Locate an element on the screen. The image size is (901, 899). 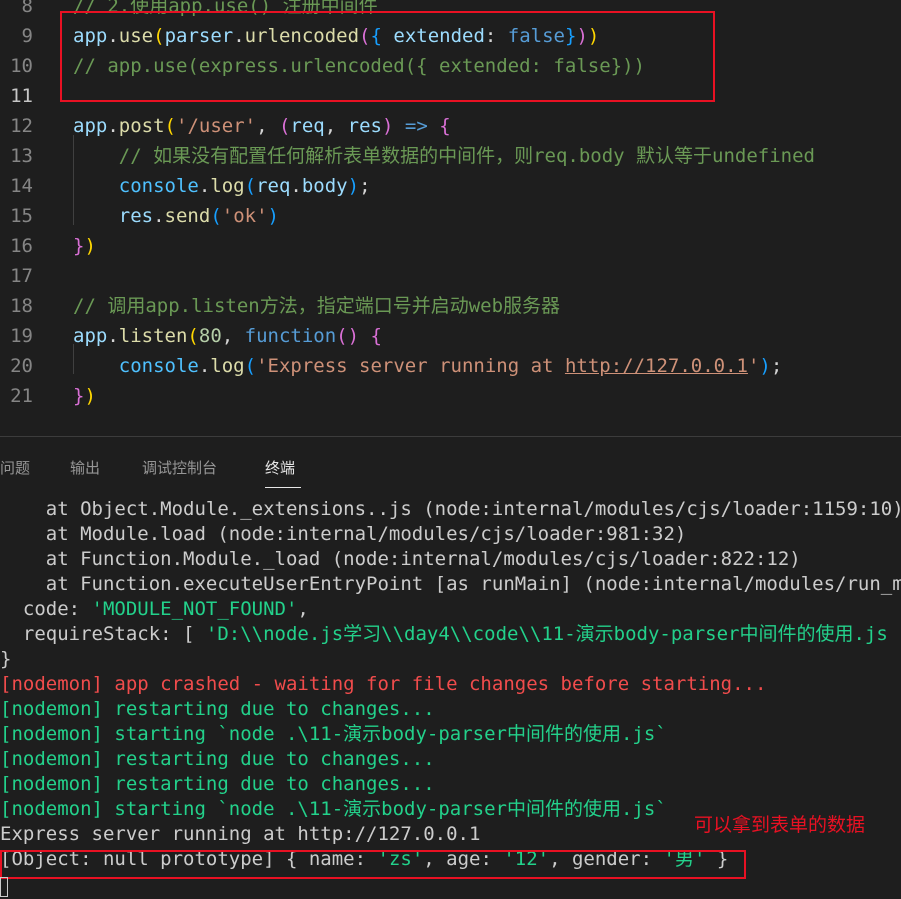
code-line: 12 app.post('/user', (req, res) => { is located at coordinates (450, 126).